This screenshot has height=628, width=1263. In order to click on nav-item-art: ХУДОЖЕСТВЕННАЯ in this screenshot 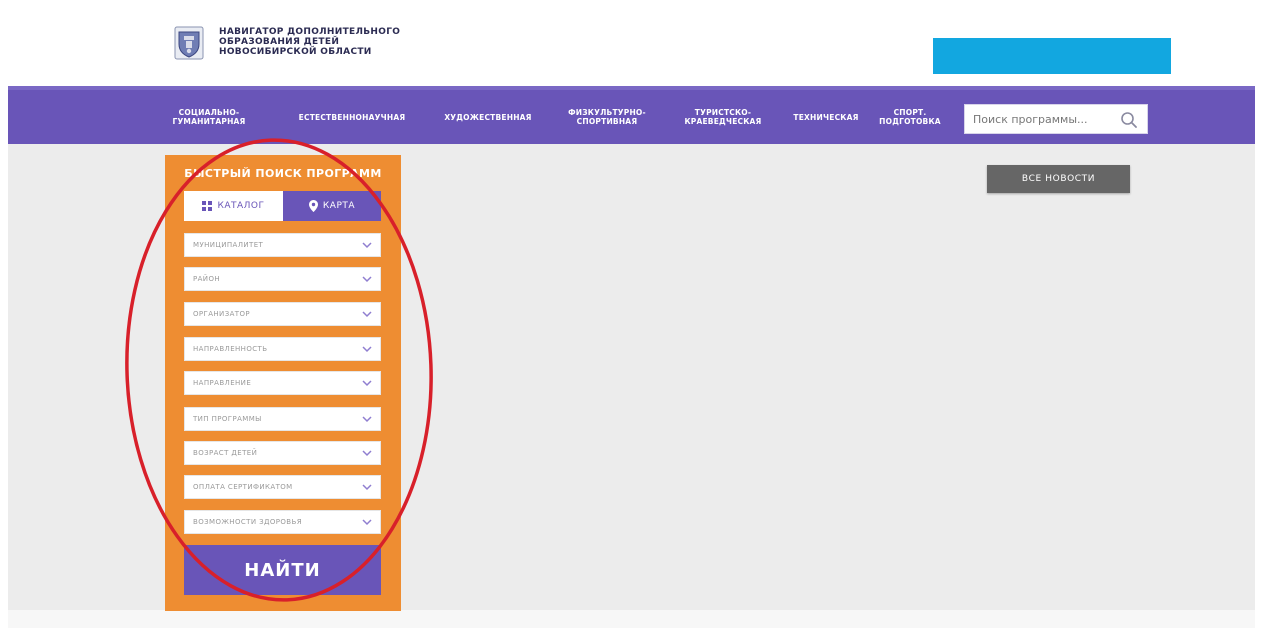, I will do `click(488, 117)`.